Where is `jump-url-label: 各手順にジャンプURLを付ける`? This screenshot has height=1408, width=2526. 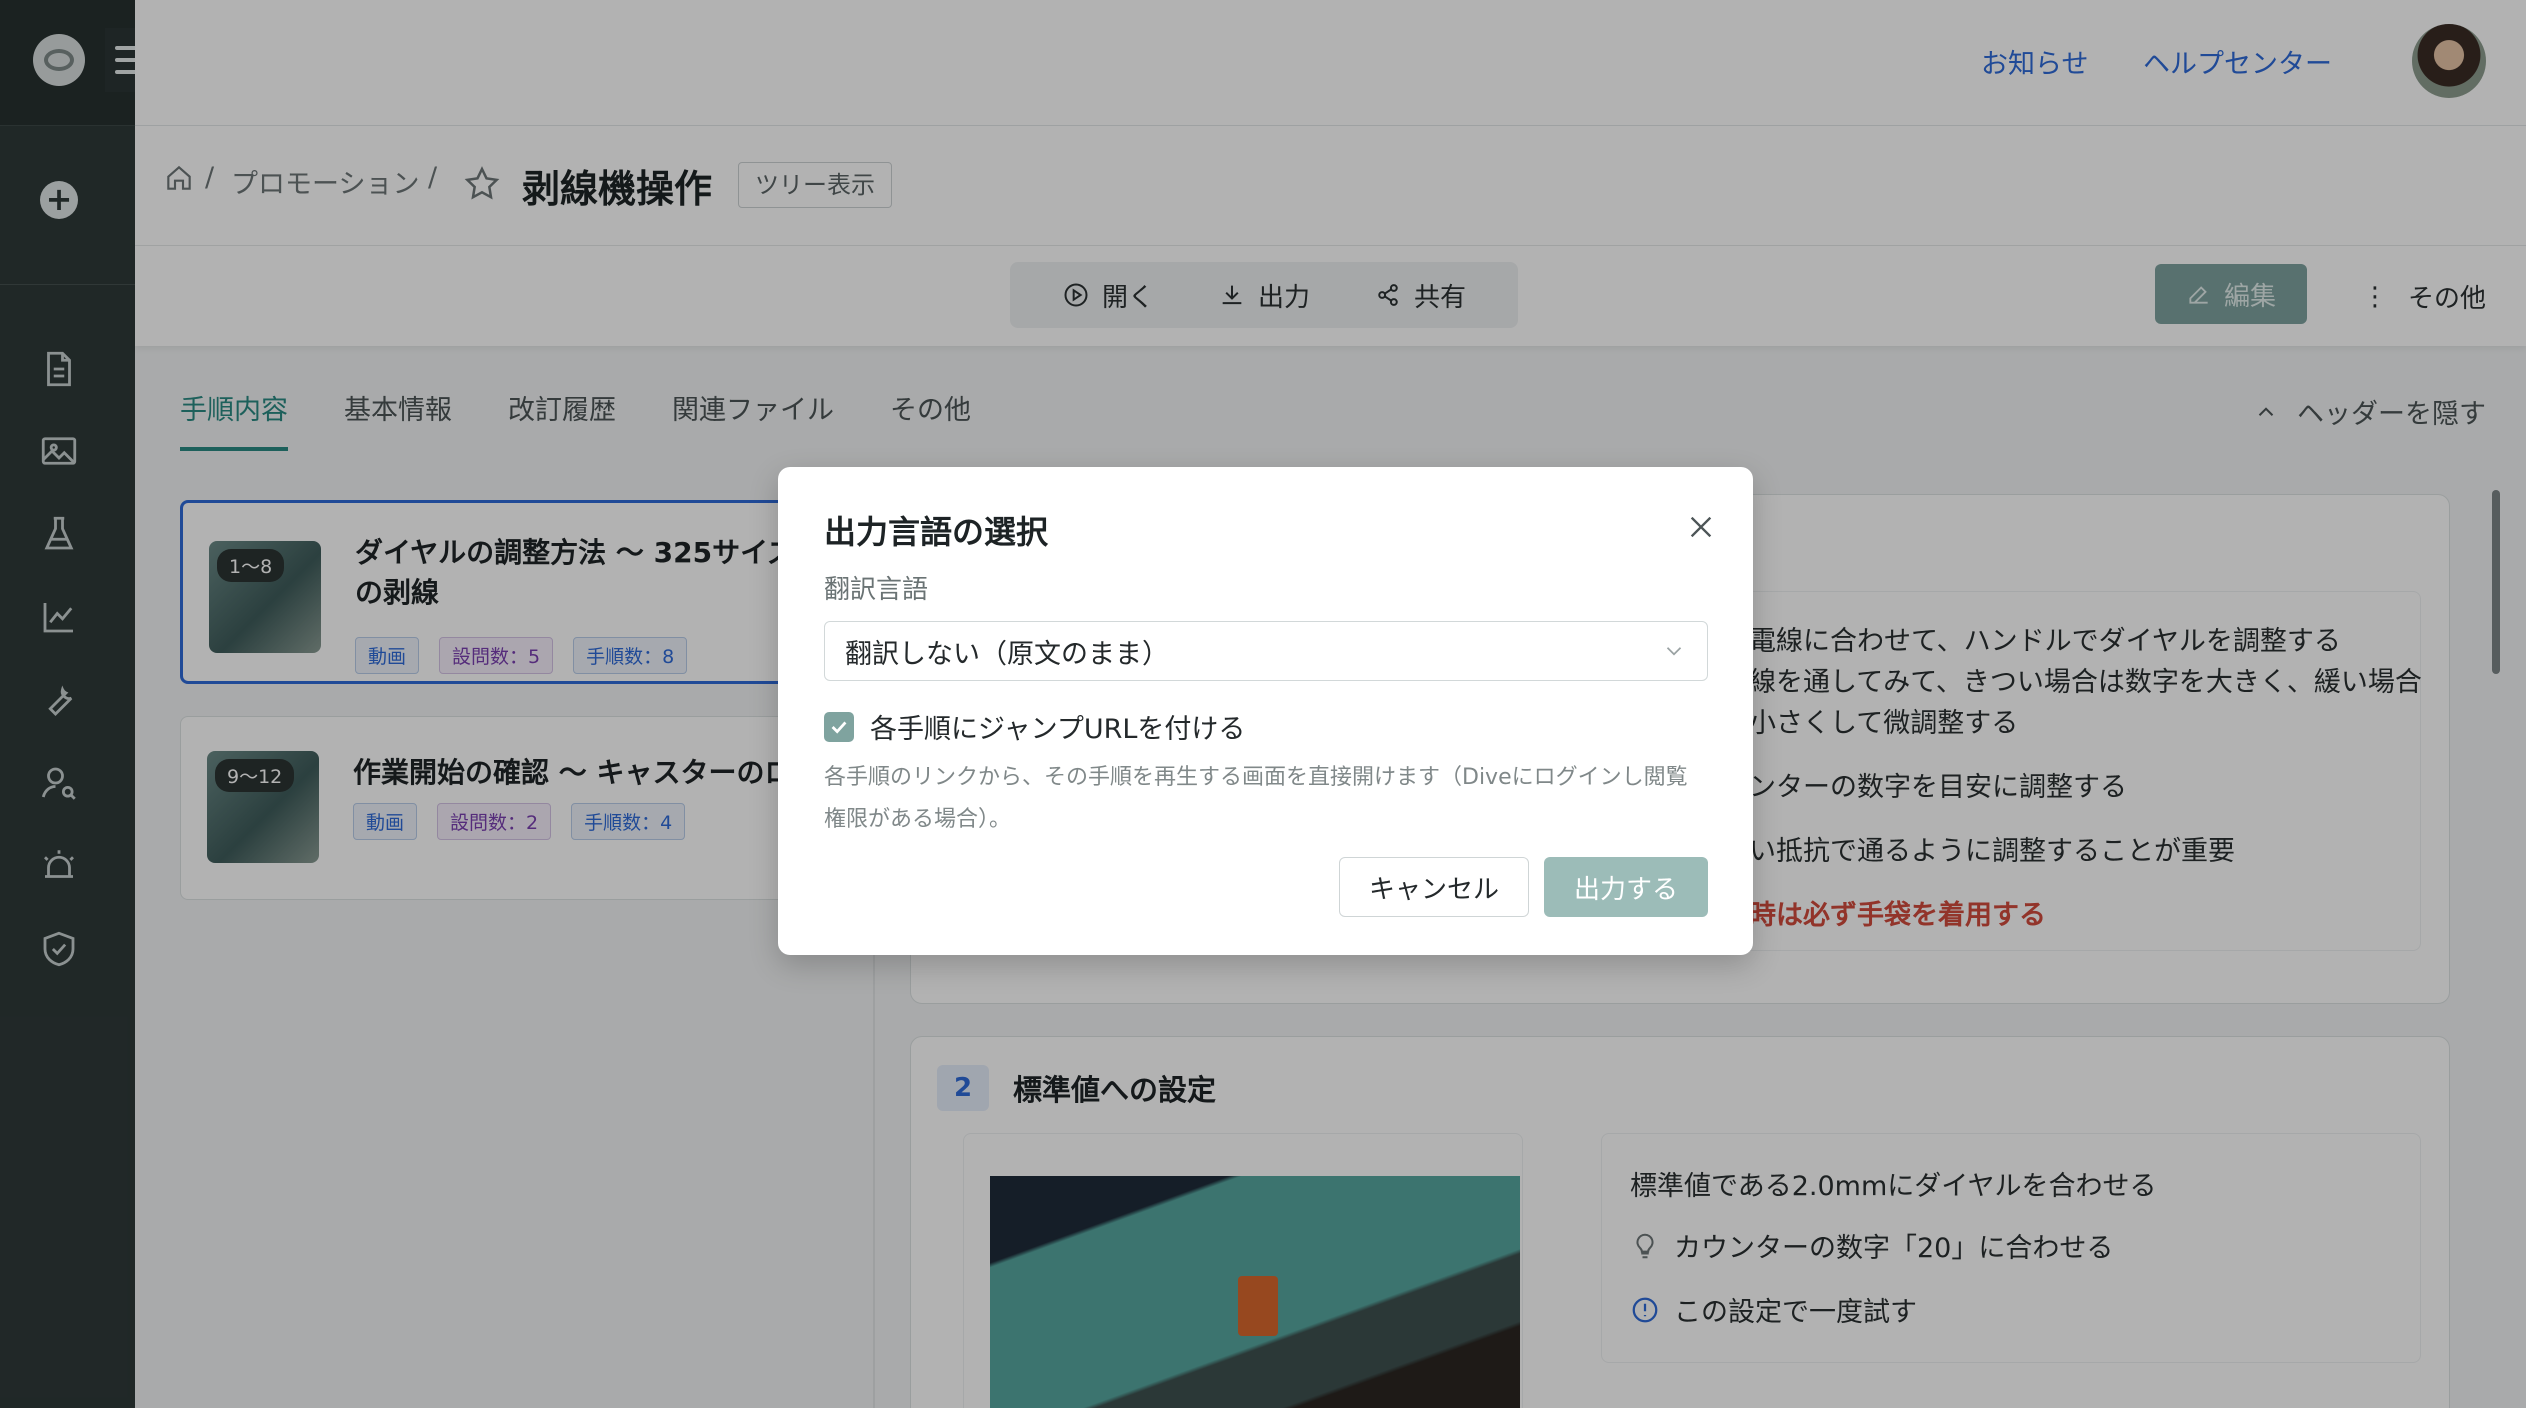
jump-url-label: 各手順にジャンプURLを付ける is located at coordinates (1058, 729).